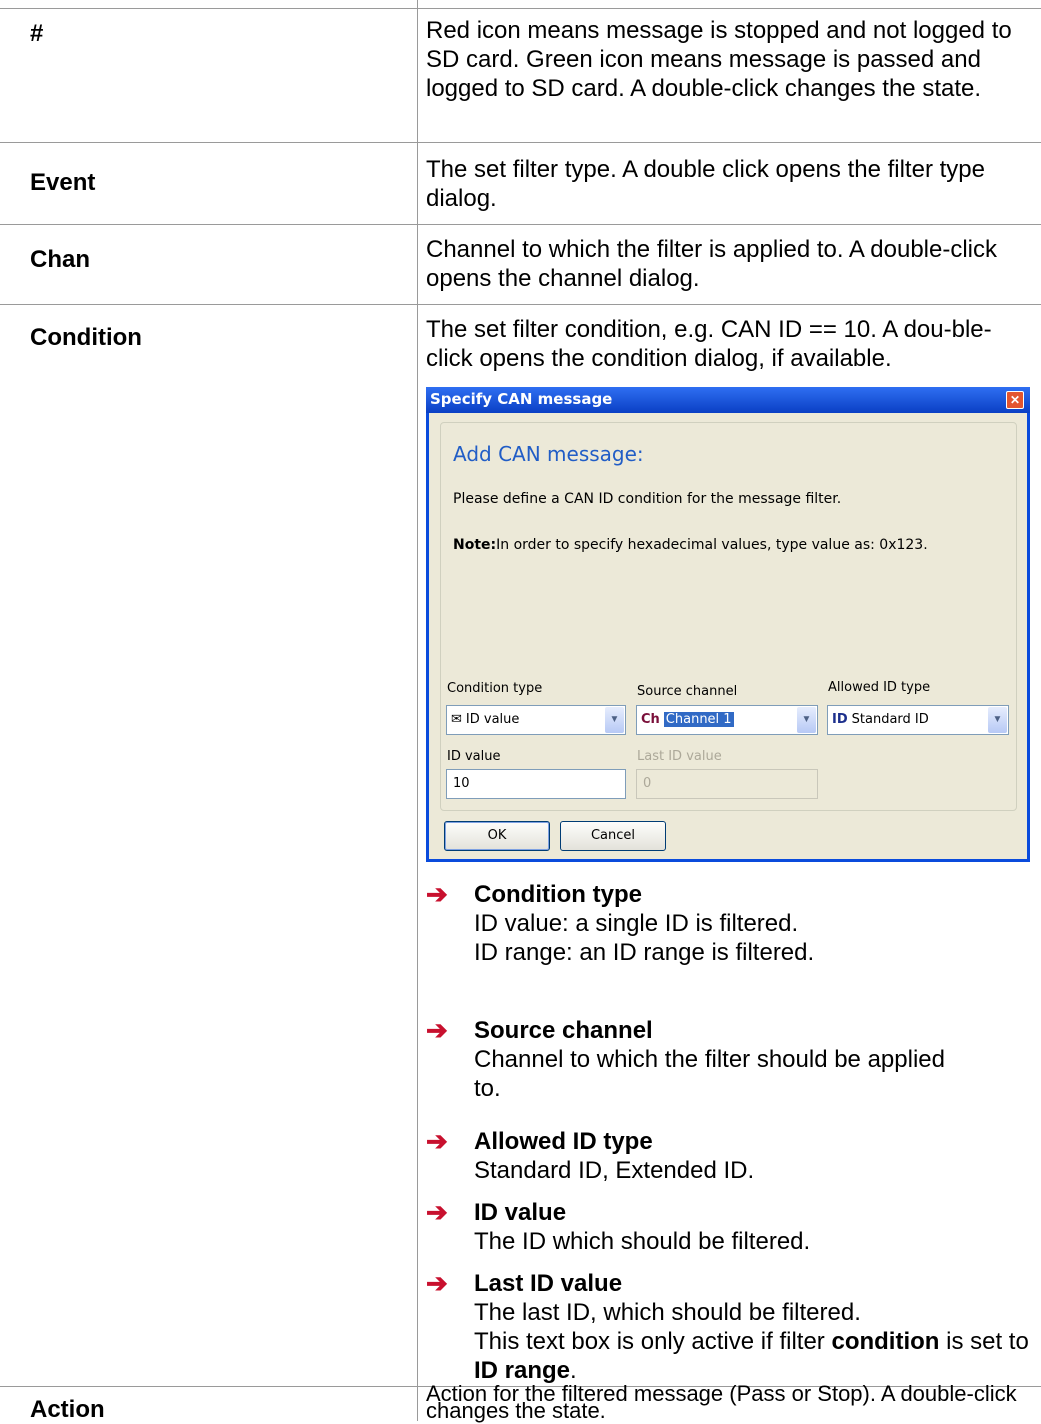 Image resolution: width=1041 pixels, height=1424 pixels. Describe the element at coordinates (636, 923) in the screenshot. I see `bullet-line: ID value: a single ID is filtered.` at that location.